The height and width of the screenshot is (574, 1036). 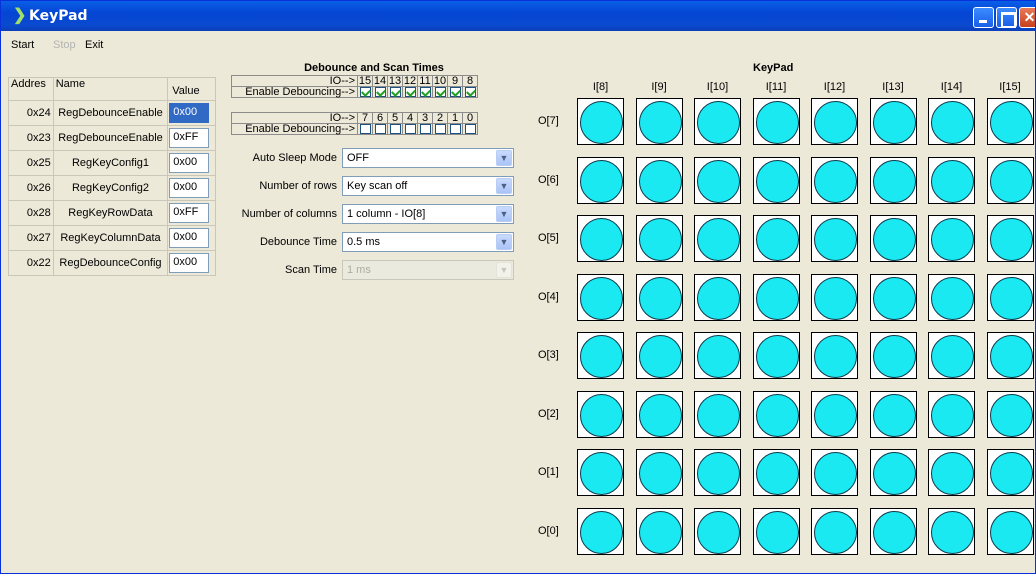 I want to click on table-row: 0x25 RegKeyConfig1 0x00, so click(x=112, y=163).